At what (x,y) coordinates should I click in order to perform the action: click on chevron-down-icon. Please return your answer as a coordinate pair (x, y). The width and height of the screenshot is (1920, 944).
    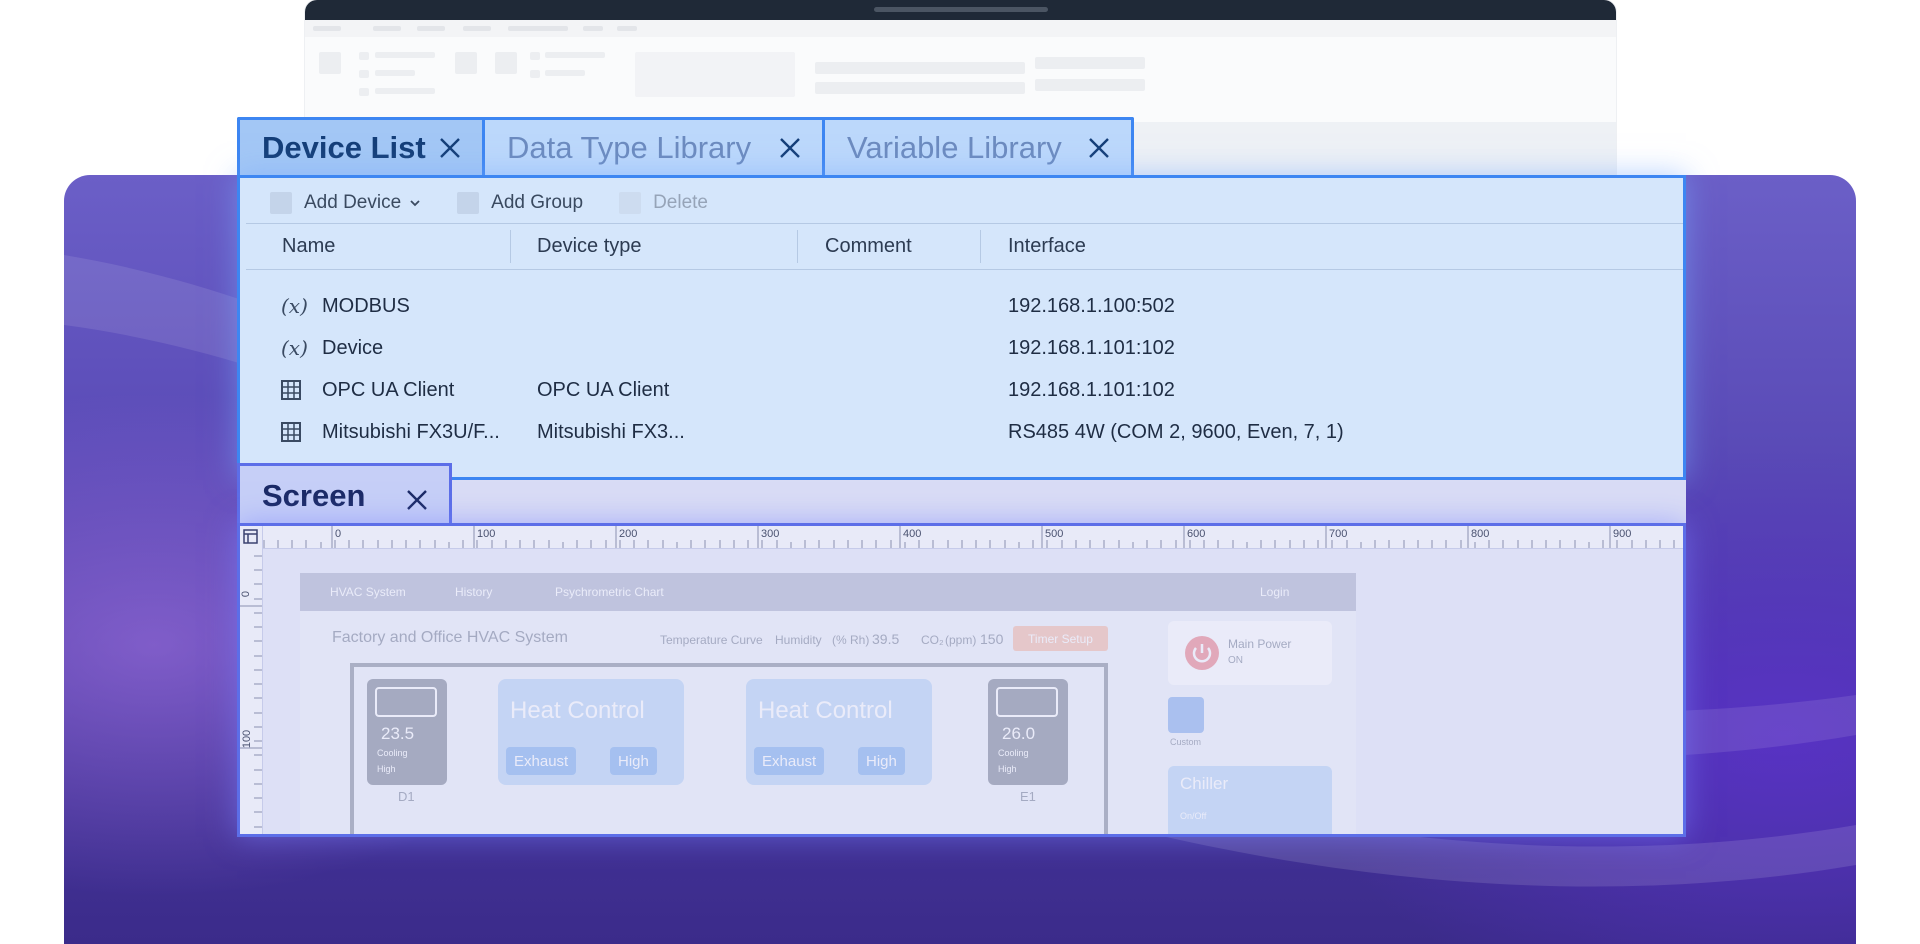
    Looking at the image, I should click on (415, 203).